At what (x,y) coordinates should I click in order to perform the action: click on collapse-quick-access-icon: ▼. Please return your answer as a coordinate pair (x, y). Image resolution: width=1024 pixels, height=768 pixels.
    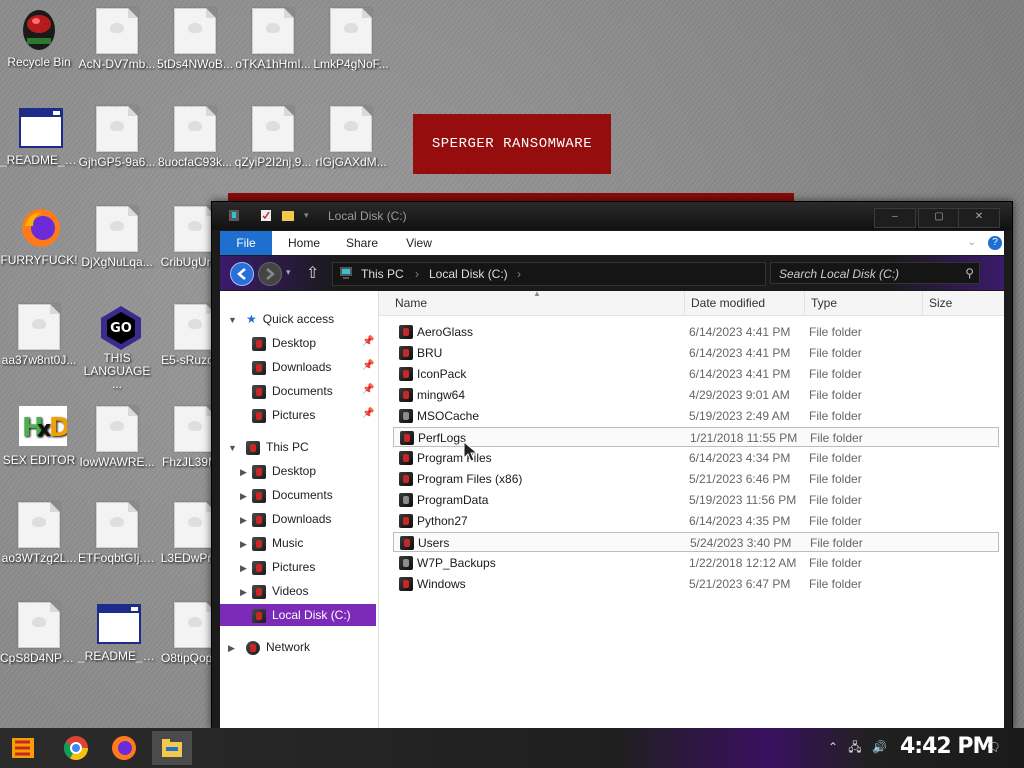
    Looking at the image, I should click on (232, 320).